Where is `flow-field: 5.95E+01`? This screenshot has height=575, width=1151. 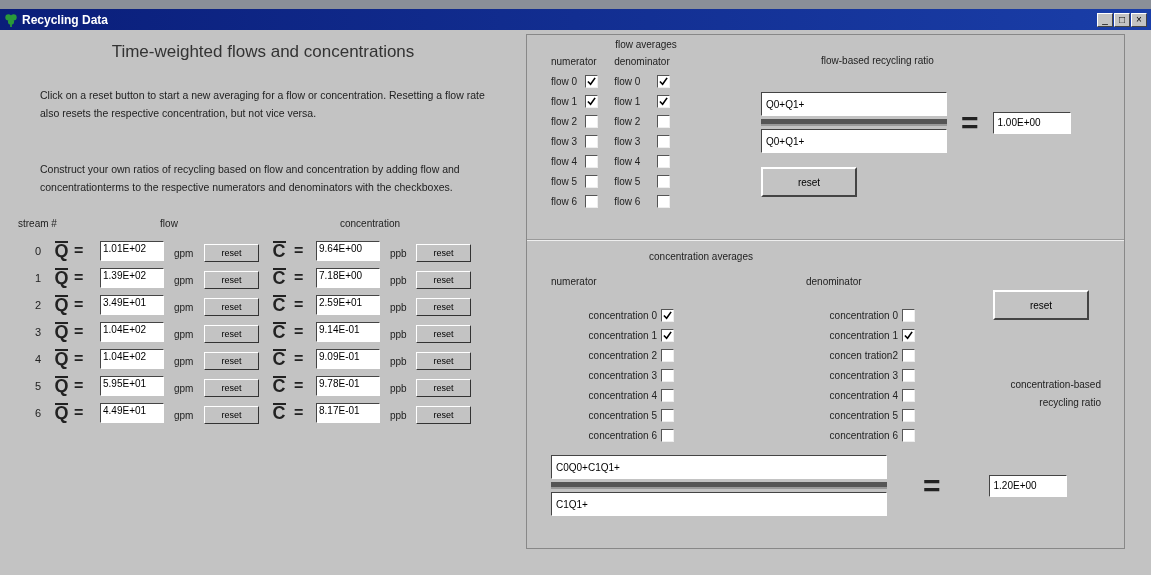
flow-field: 5.95E+01 is located at coordinates (132, 385).